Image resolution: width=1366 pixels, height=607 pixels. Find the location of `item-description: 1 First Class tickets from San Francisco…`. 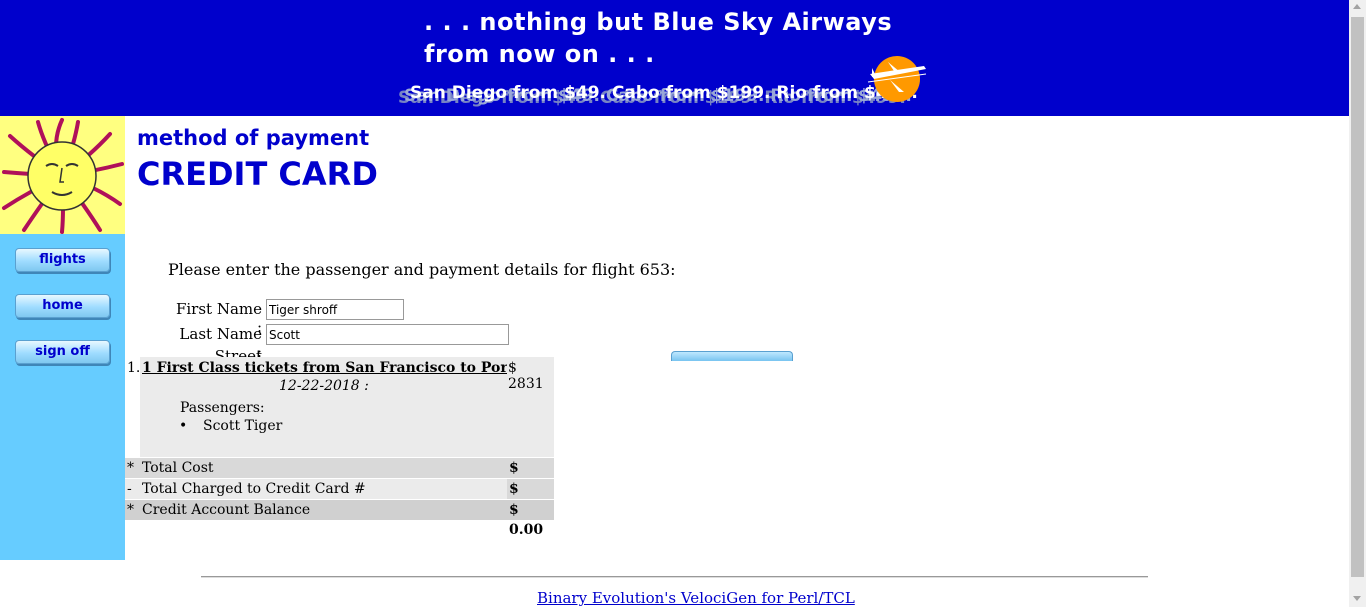

item-description: 1 First Class tickets from San Francisco… is located at coordinates (347, 407).